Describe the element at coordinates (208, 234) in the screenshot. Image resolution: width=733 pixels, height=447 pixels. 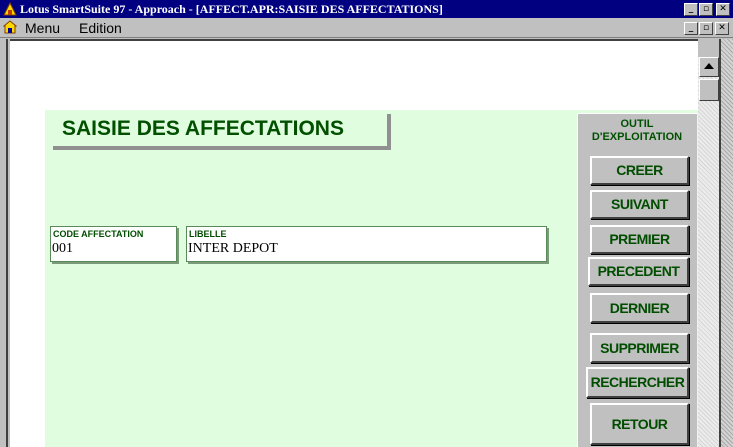
I see `libelle-label: LIBELLE` at that location.